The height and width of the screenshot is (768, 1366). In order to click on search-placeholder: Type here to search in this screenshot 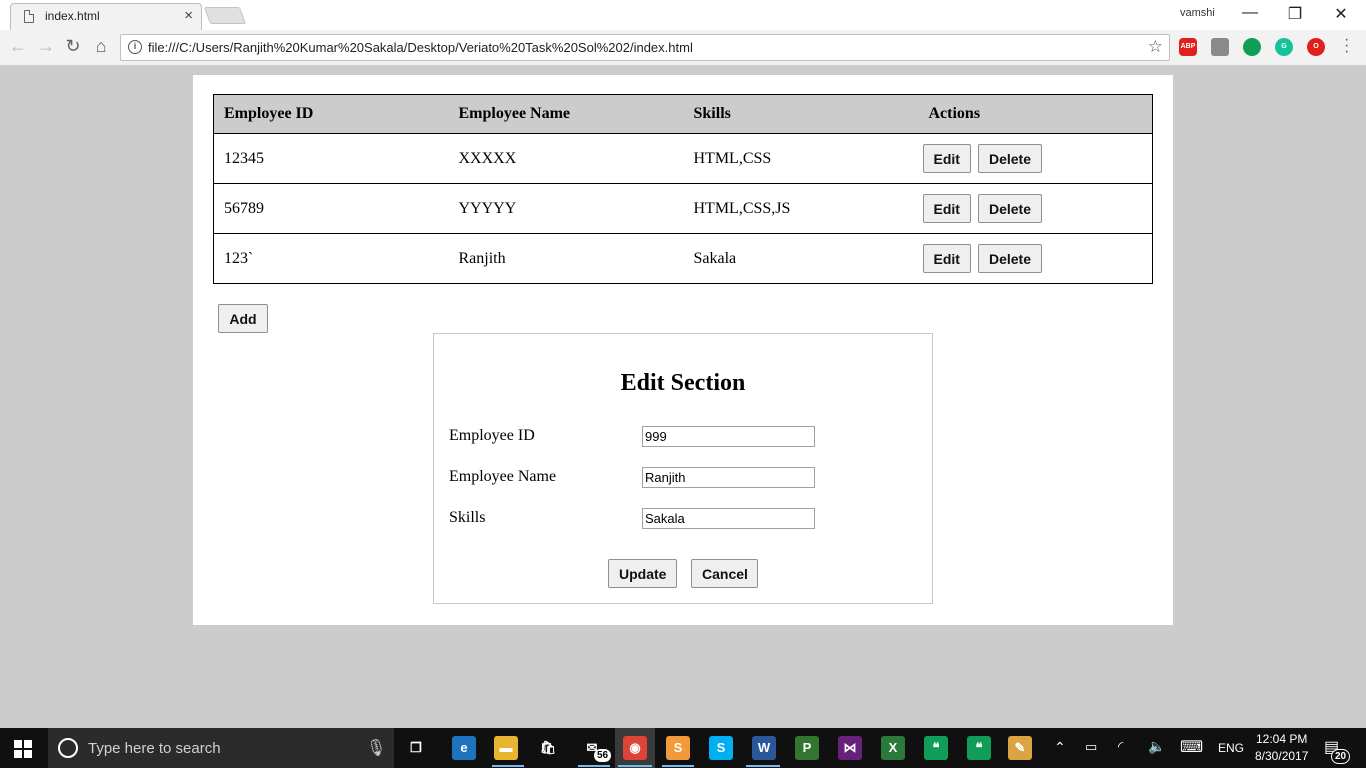, I will do `click(154, 748)`.